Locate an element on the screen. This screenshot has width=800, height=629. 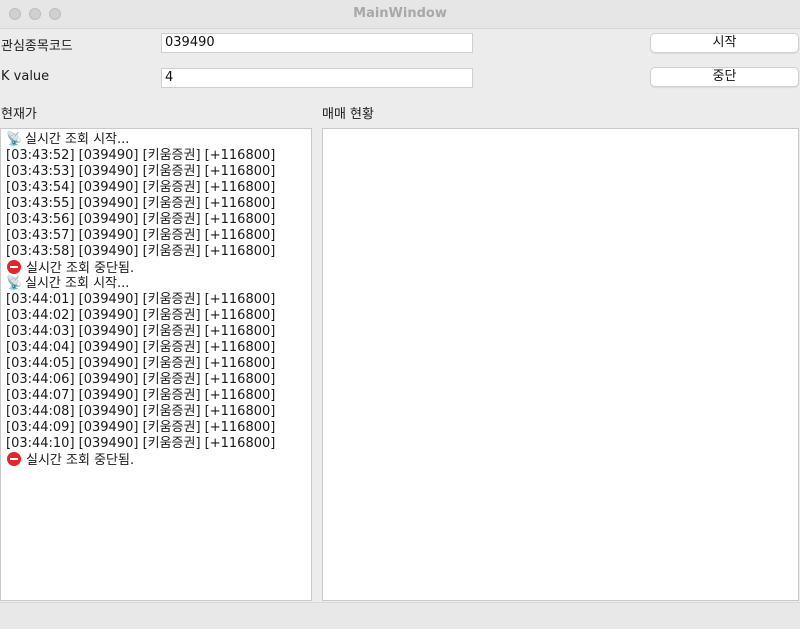
log-line: [03:44:06] [039490] [키움증권] [+116800] is located at coordinates (158, 380).